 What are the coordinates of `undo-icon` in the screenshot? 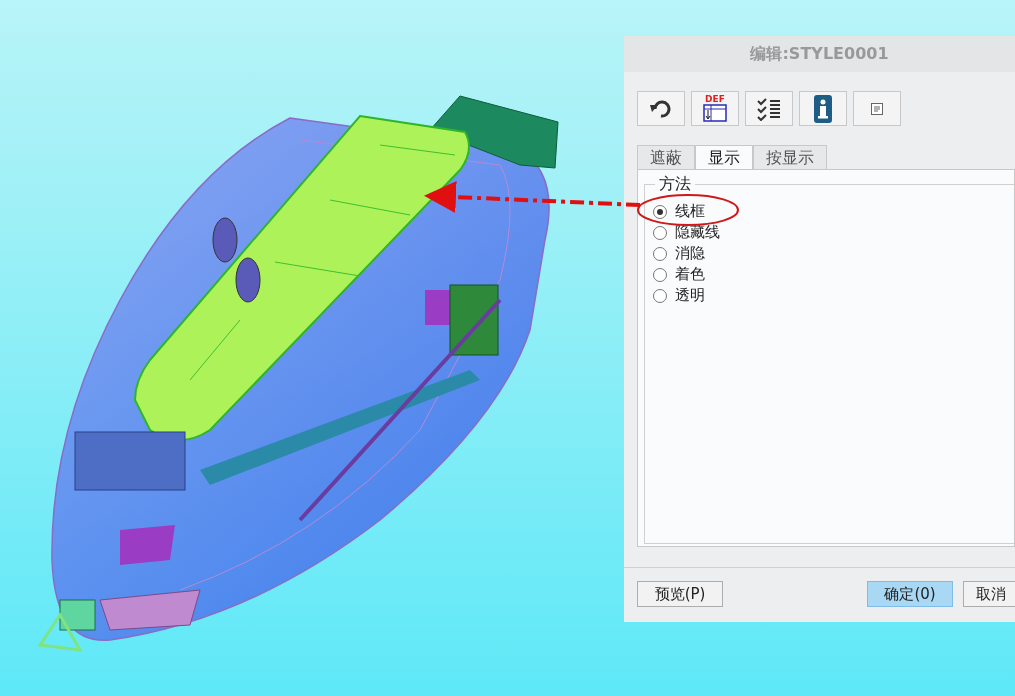 It's located at (661, 108).